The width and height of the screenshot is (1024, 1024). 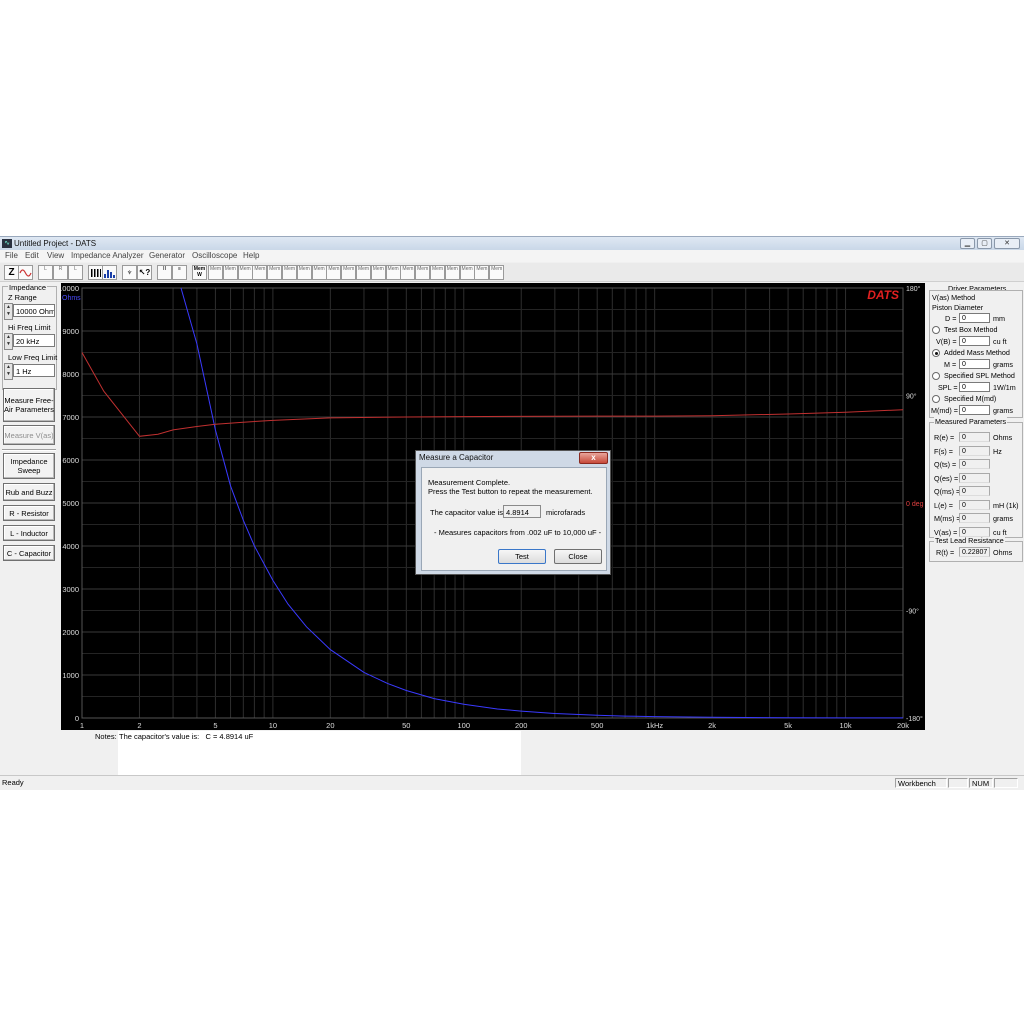 I want to click on spl-field: 0, so click(x=974, y=387).